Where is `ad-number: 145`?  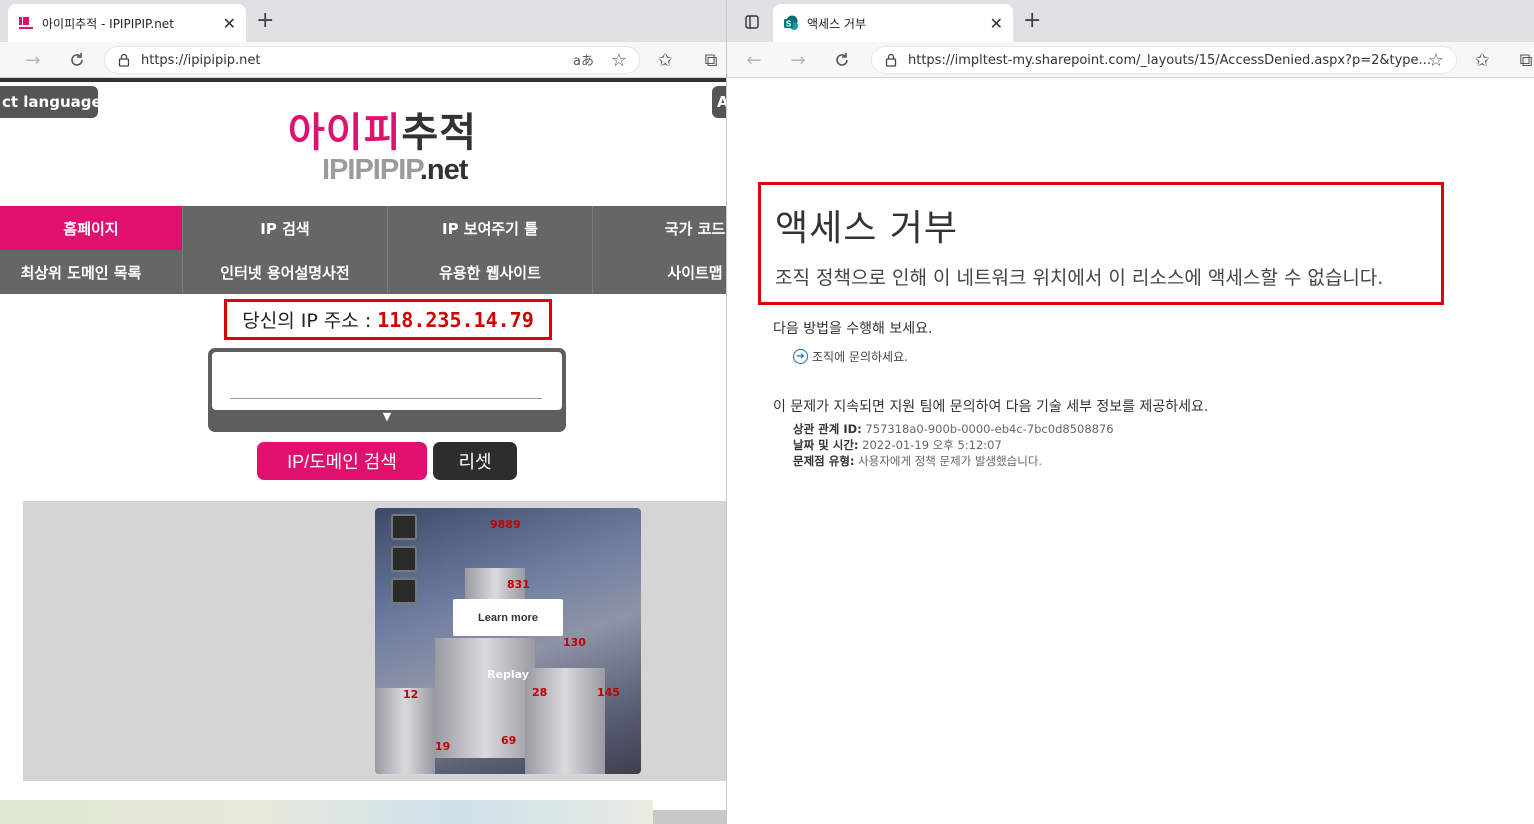 ad-number: 145 is located at coordinates (608, 692).